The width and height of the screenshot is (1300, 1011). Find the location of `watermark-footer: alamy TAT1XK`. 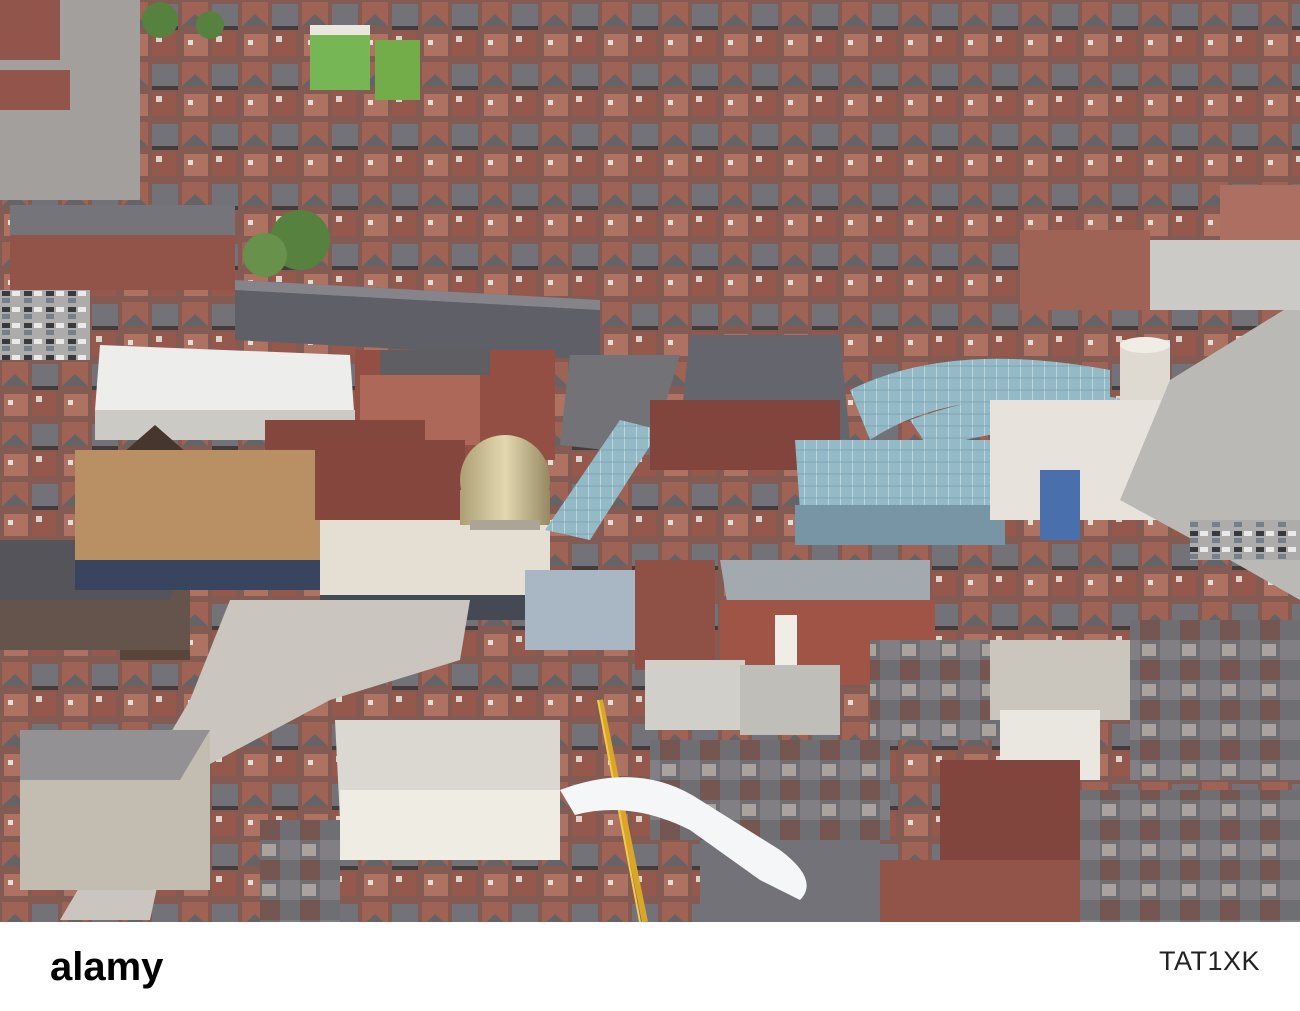

watermark-footer: alamy TAT1XK is located at coordinates (650, 966).